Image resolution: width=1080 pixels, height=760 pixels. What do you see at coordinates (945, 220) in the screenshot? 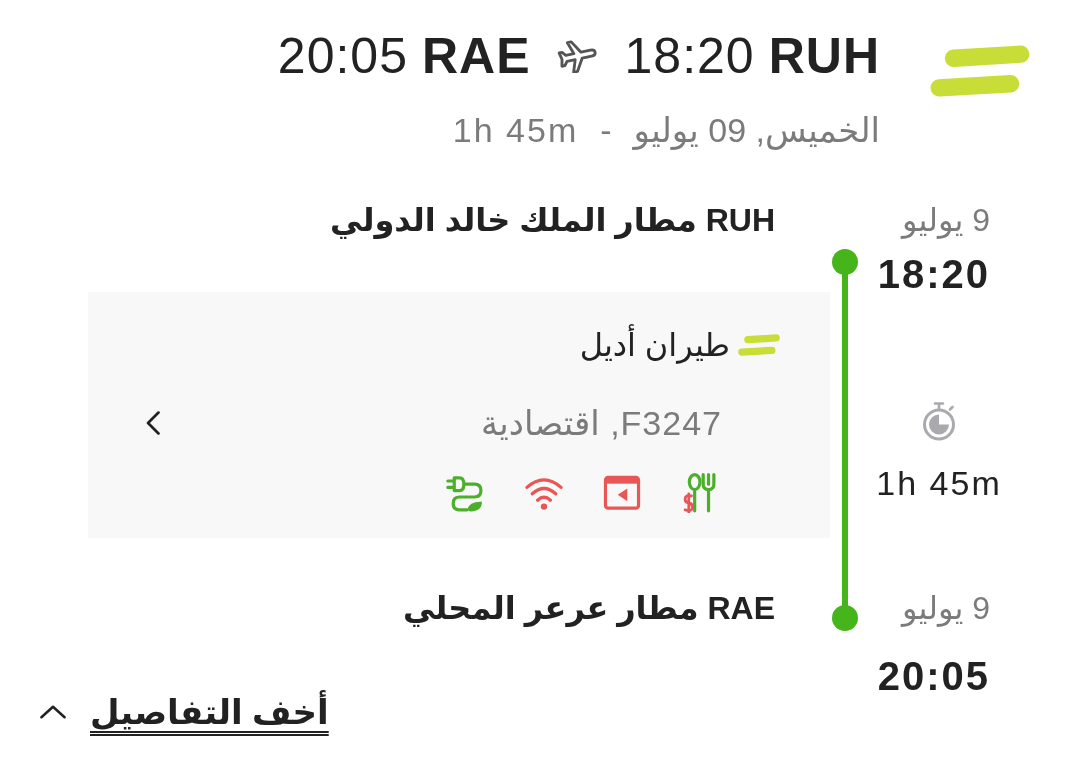
I see `departure-date: 9 يوليو` at bounding box center [945, 220].